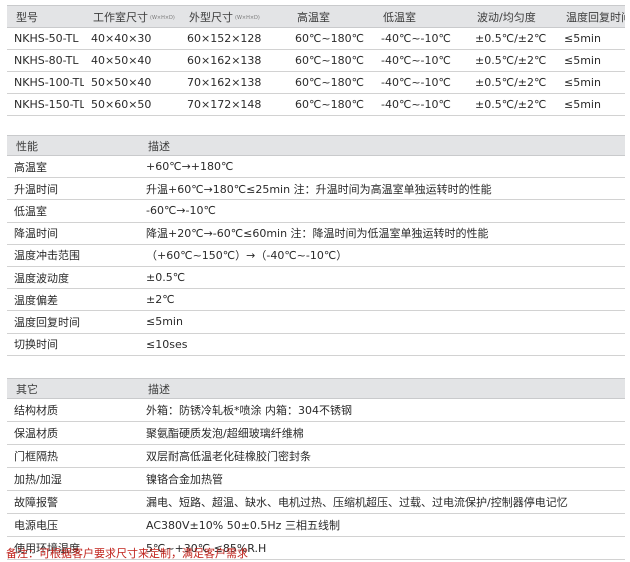 This screenshot has width=630, height=562. Describe the element at coordinates (41, 278) in the screenshot. I see `spec-label: 温度波动度` at that location.